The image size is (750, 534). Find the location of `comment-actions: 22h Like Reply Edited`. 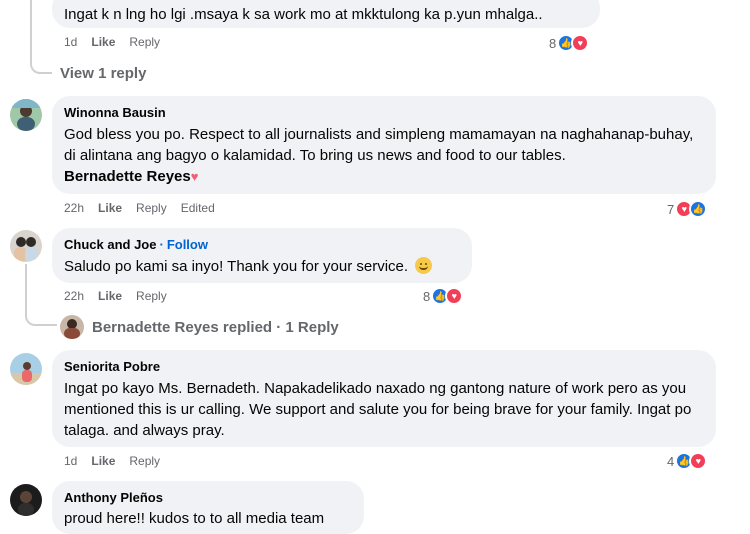

comment-actions: 22h Like Reply Edited is located at coordinates (139, 208).